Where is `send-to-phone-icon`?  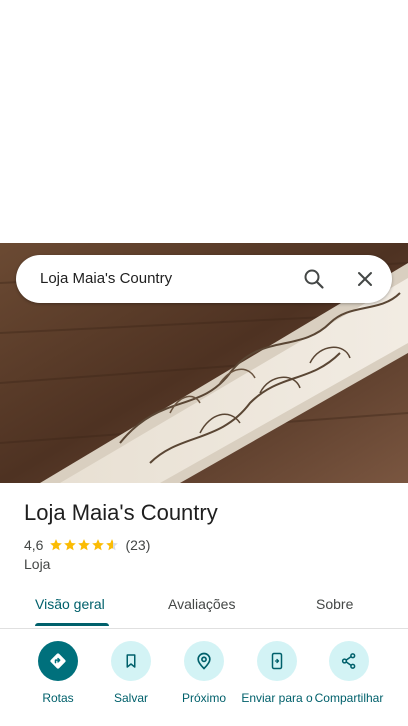 send-to-phone-icon is located at coordinates (277, 661).